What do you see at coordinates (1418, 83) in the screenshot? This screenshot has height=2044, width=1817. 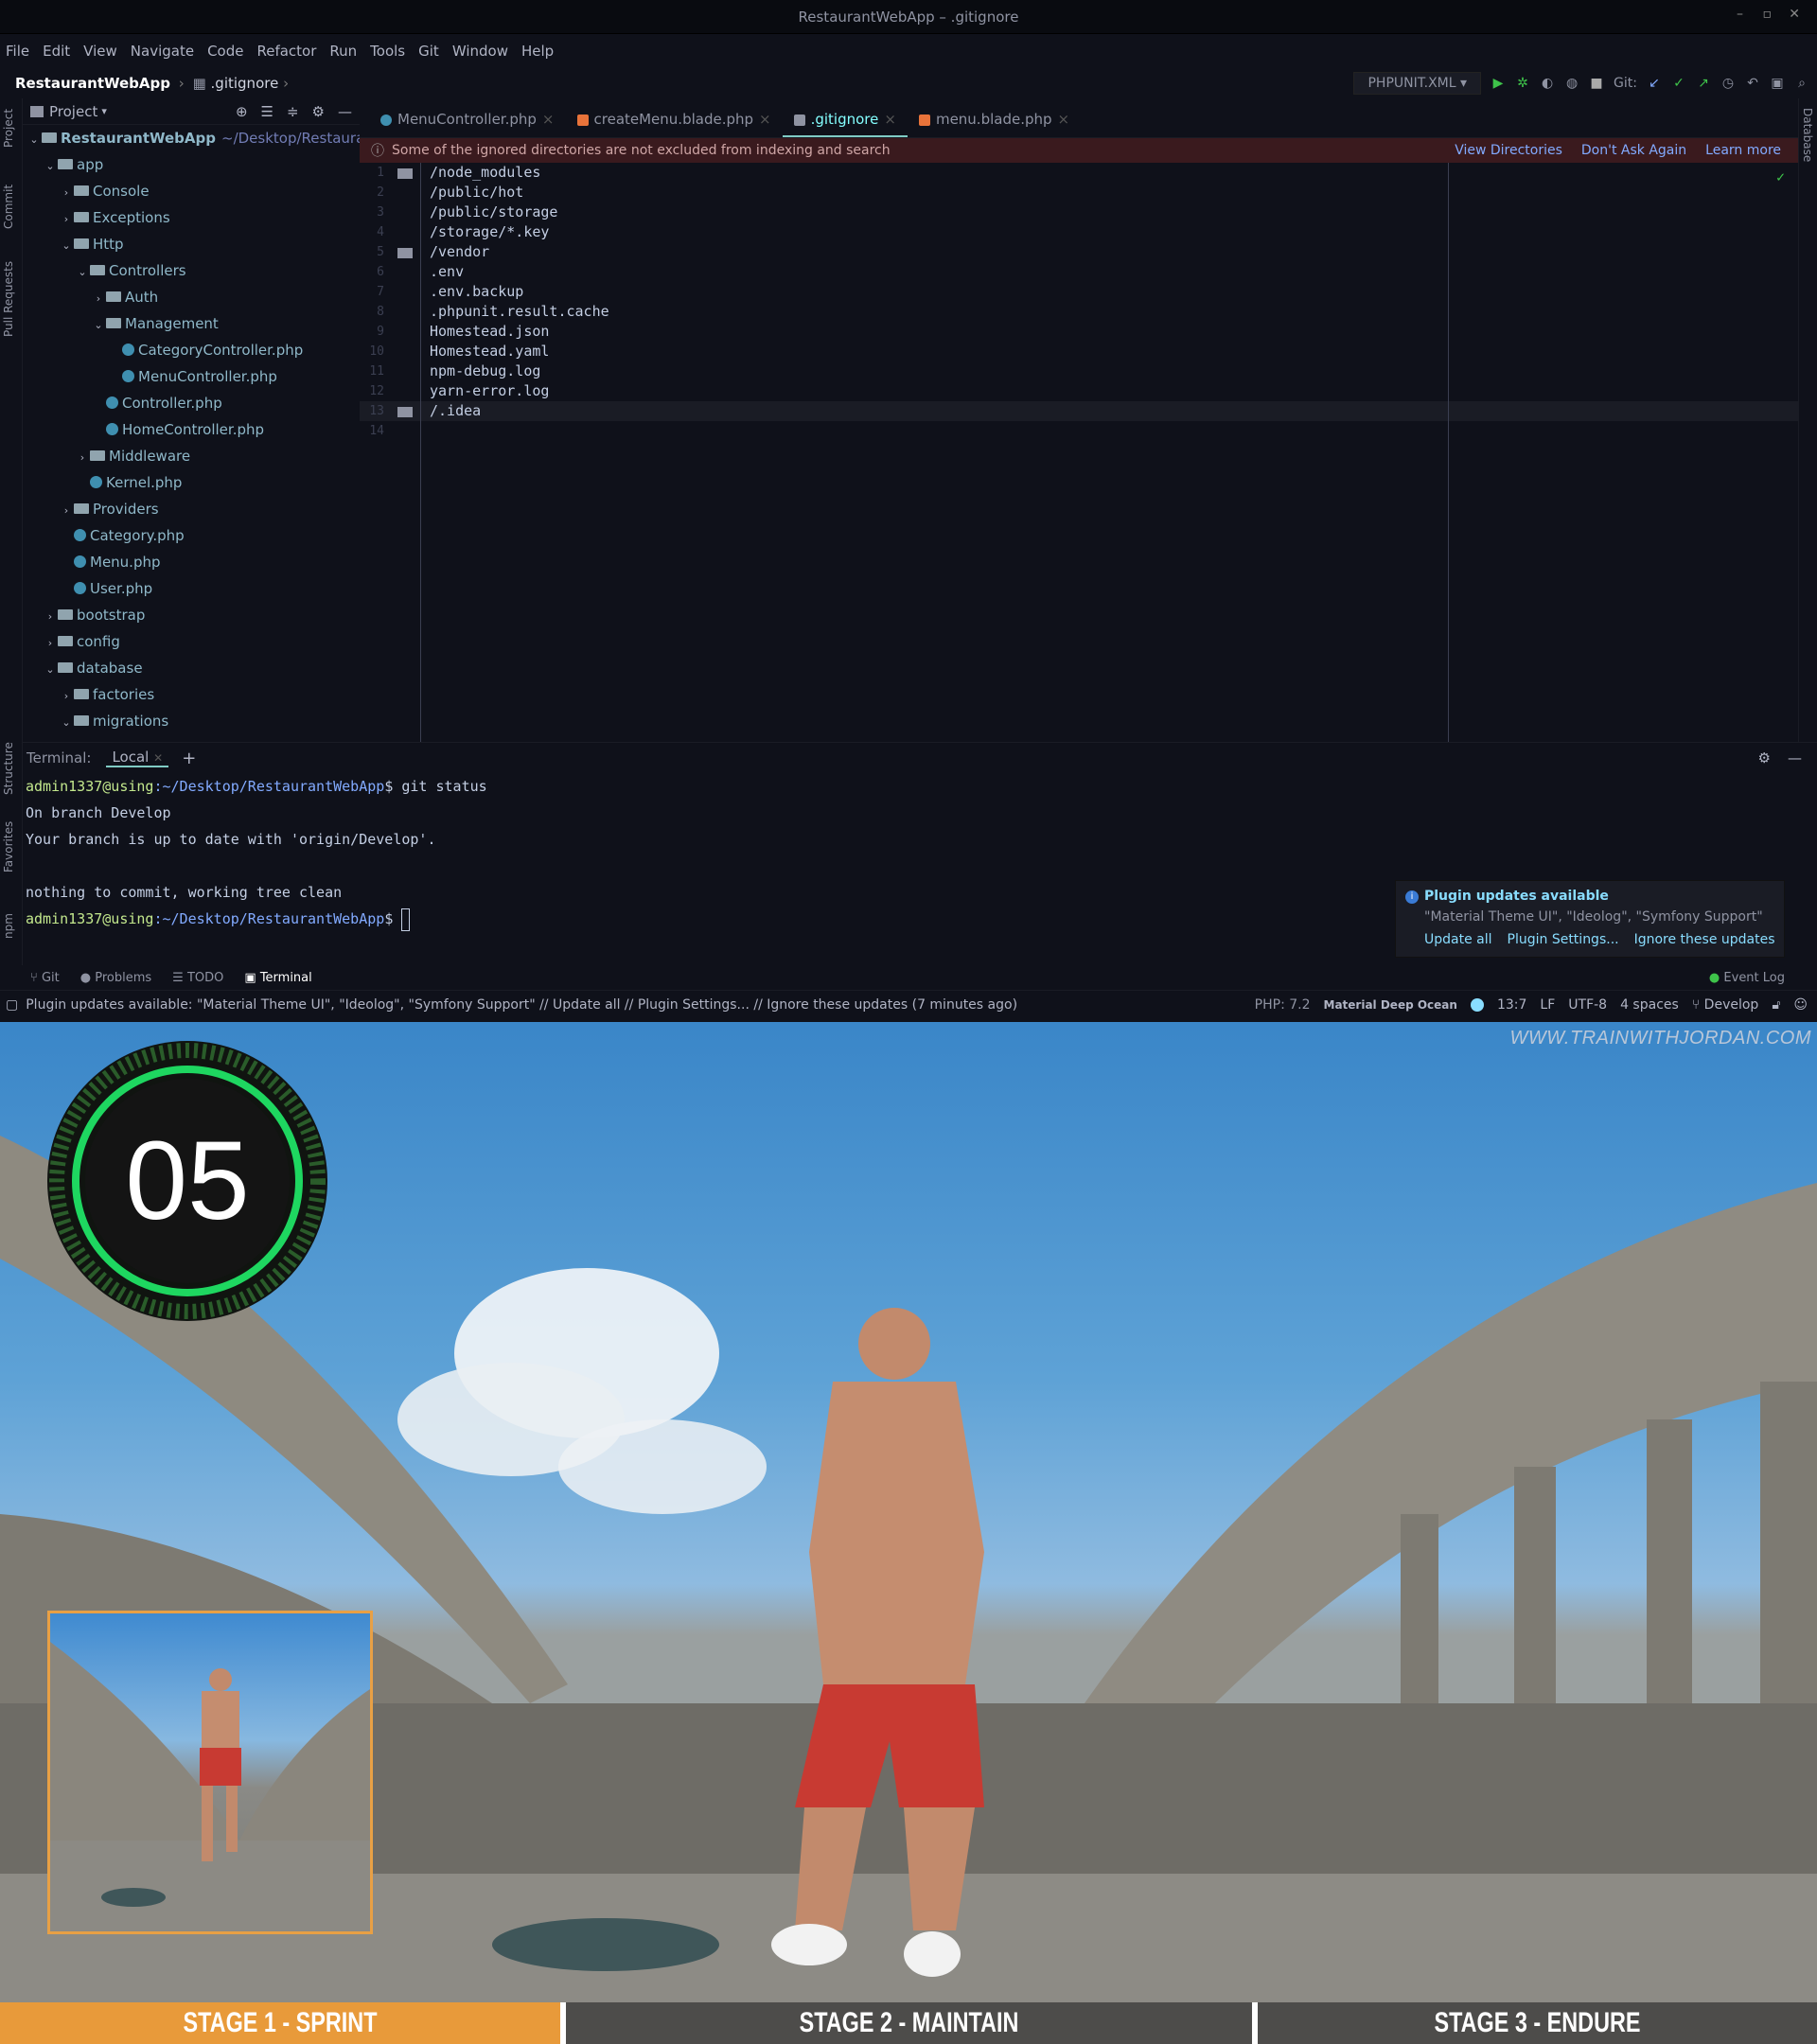 I see `run-config-select: PHPUNIT.XML ▾` at bounding box center [1418, 83].